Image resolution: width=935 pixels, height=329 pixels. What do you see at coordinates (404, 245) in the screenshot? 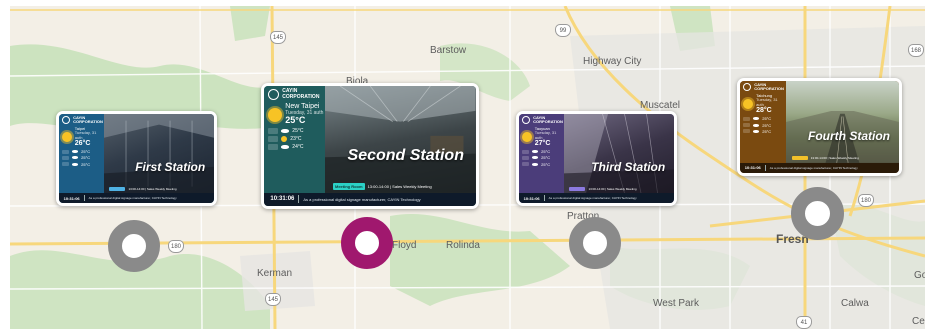
I see `place-floyd: Floyd` at bounding box center [404, 245].